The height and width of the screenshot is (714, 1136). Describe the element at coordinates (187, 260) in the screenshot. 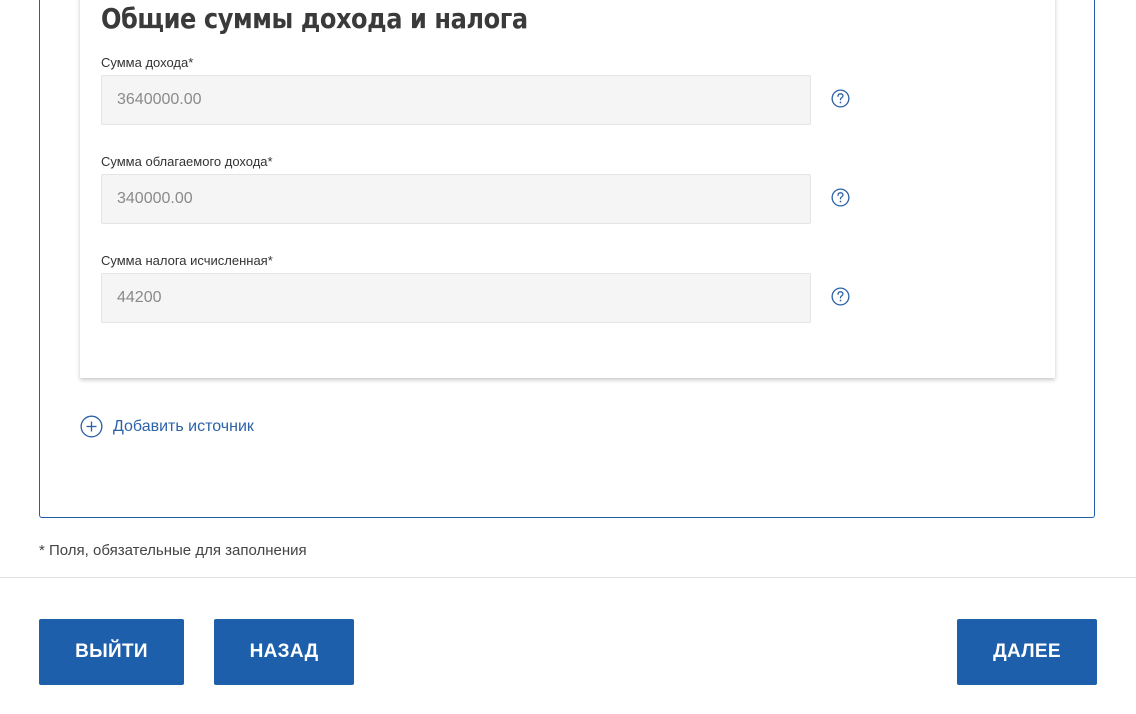

I see `calculated-tax-label: Сумма налога исчисленная*` at that location.